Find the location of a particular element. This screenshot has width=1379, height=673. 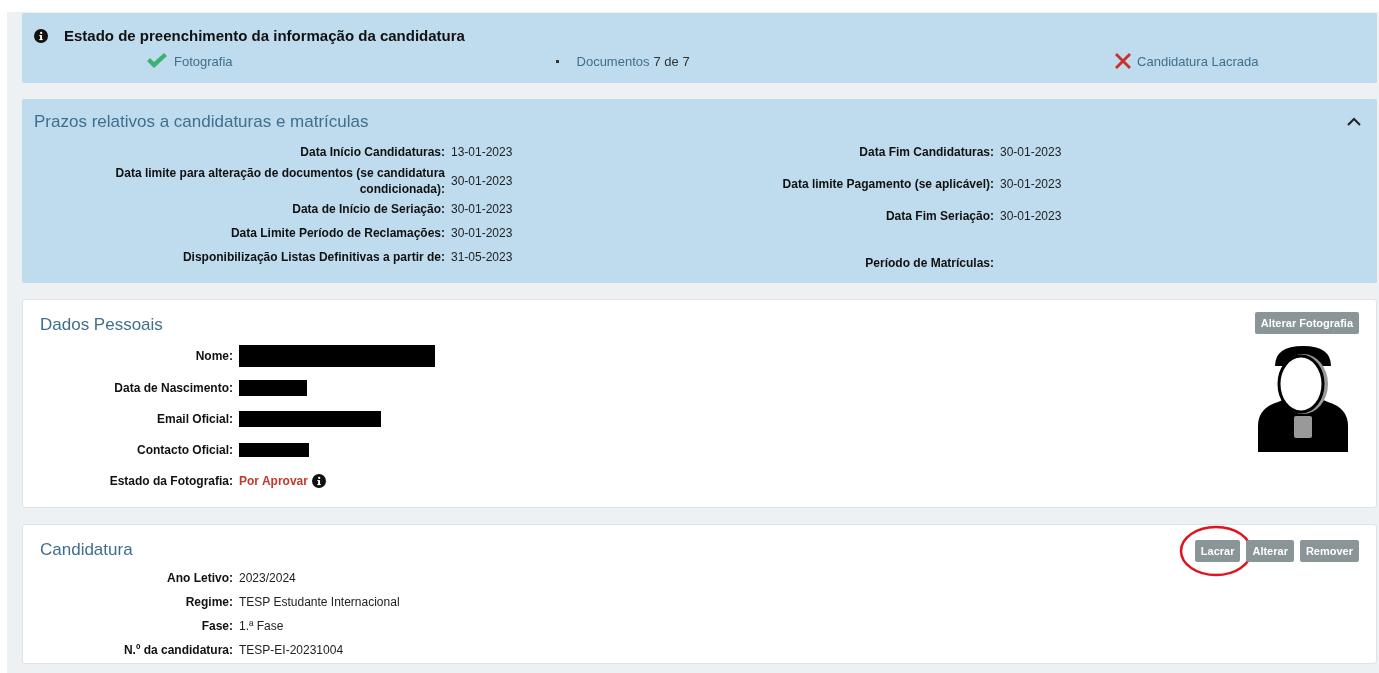

field-label: Fase: is located at coordinates (216, 626).